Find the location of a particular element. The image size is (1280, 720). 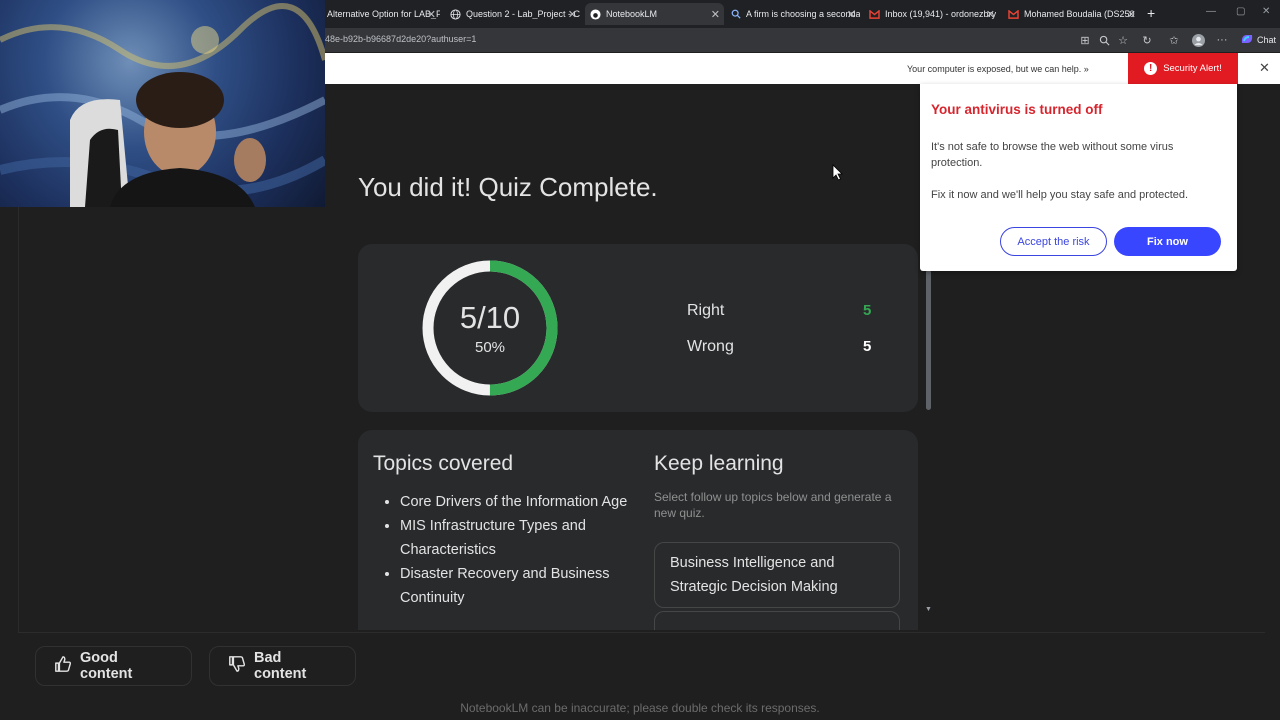

fix-now-button: Fix now is located at coordinates (1167, 241).